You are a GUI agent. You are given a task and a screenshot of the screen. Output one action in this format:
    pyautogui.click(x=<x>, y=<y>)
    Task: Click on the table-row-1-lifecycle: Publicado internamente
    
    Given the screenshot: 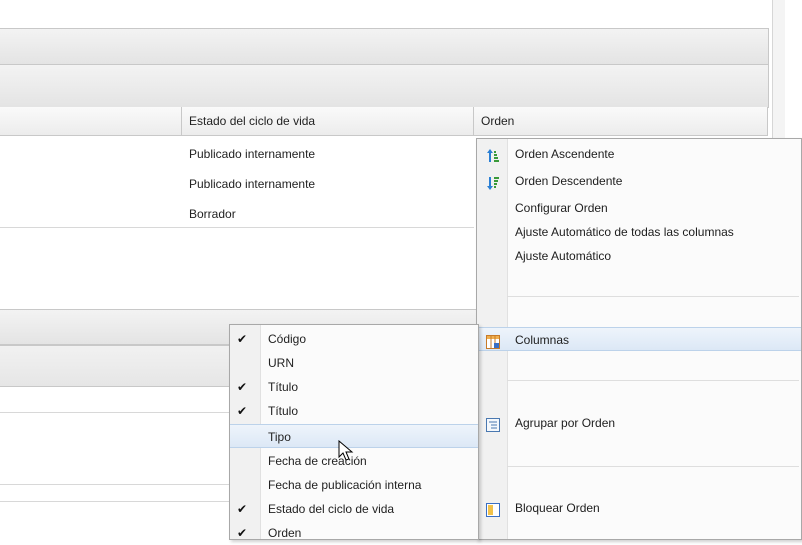 What is the action you would take?
    pyautogui.click(x=252, y=154)
    